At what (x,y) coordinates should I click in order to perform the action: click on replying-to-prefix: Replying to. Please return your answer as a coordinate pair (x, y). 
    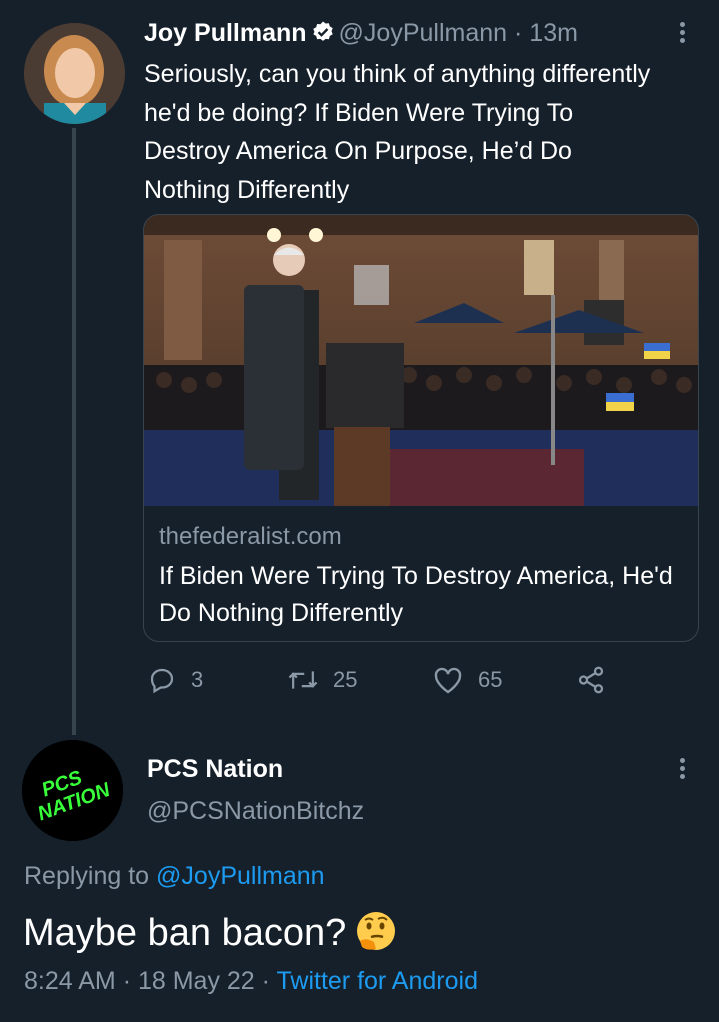
    Looking at the image, I should click on (87, 876).